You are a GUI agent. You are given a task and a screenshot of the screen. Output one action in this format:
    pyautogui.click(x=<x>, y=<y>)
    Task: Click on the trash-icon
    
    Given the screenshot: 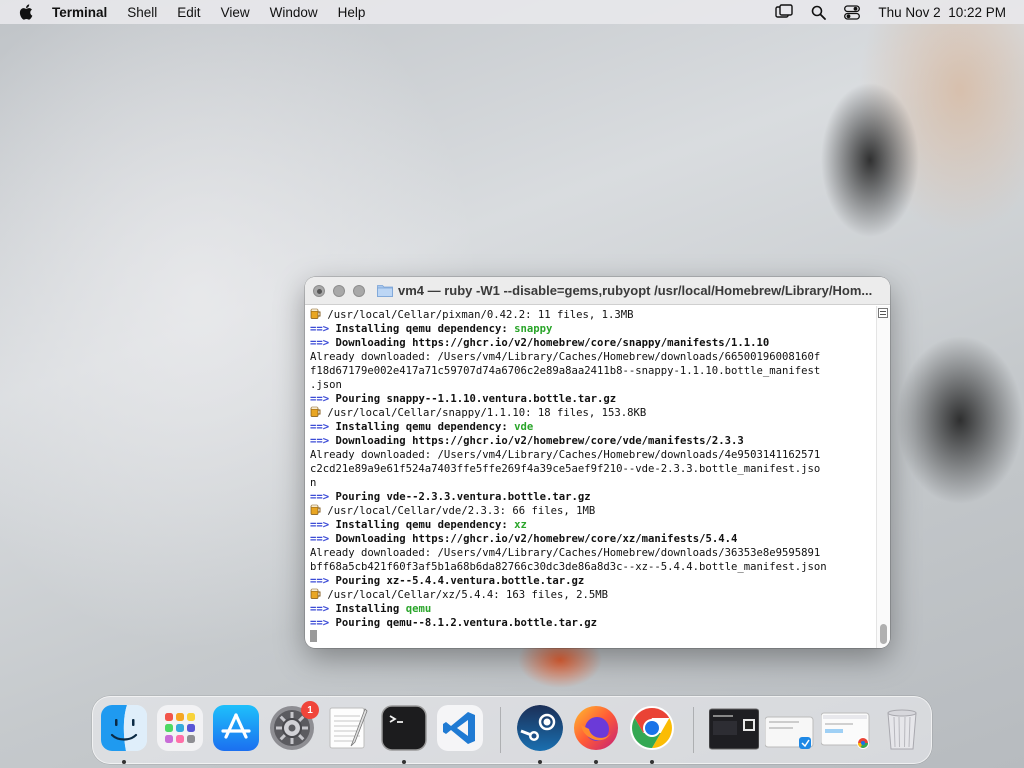 What is the action you would take?
    pyautogui.click(x=902, y=729)
    